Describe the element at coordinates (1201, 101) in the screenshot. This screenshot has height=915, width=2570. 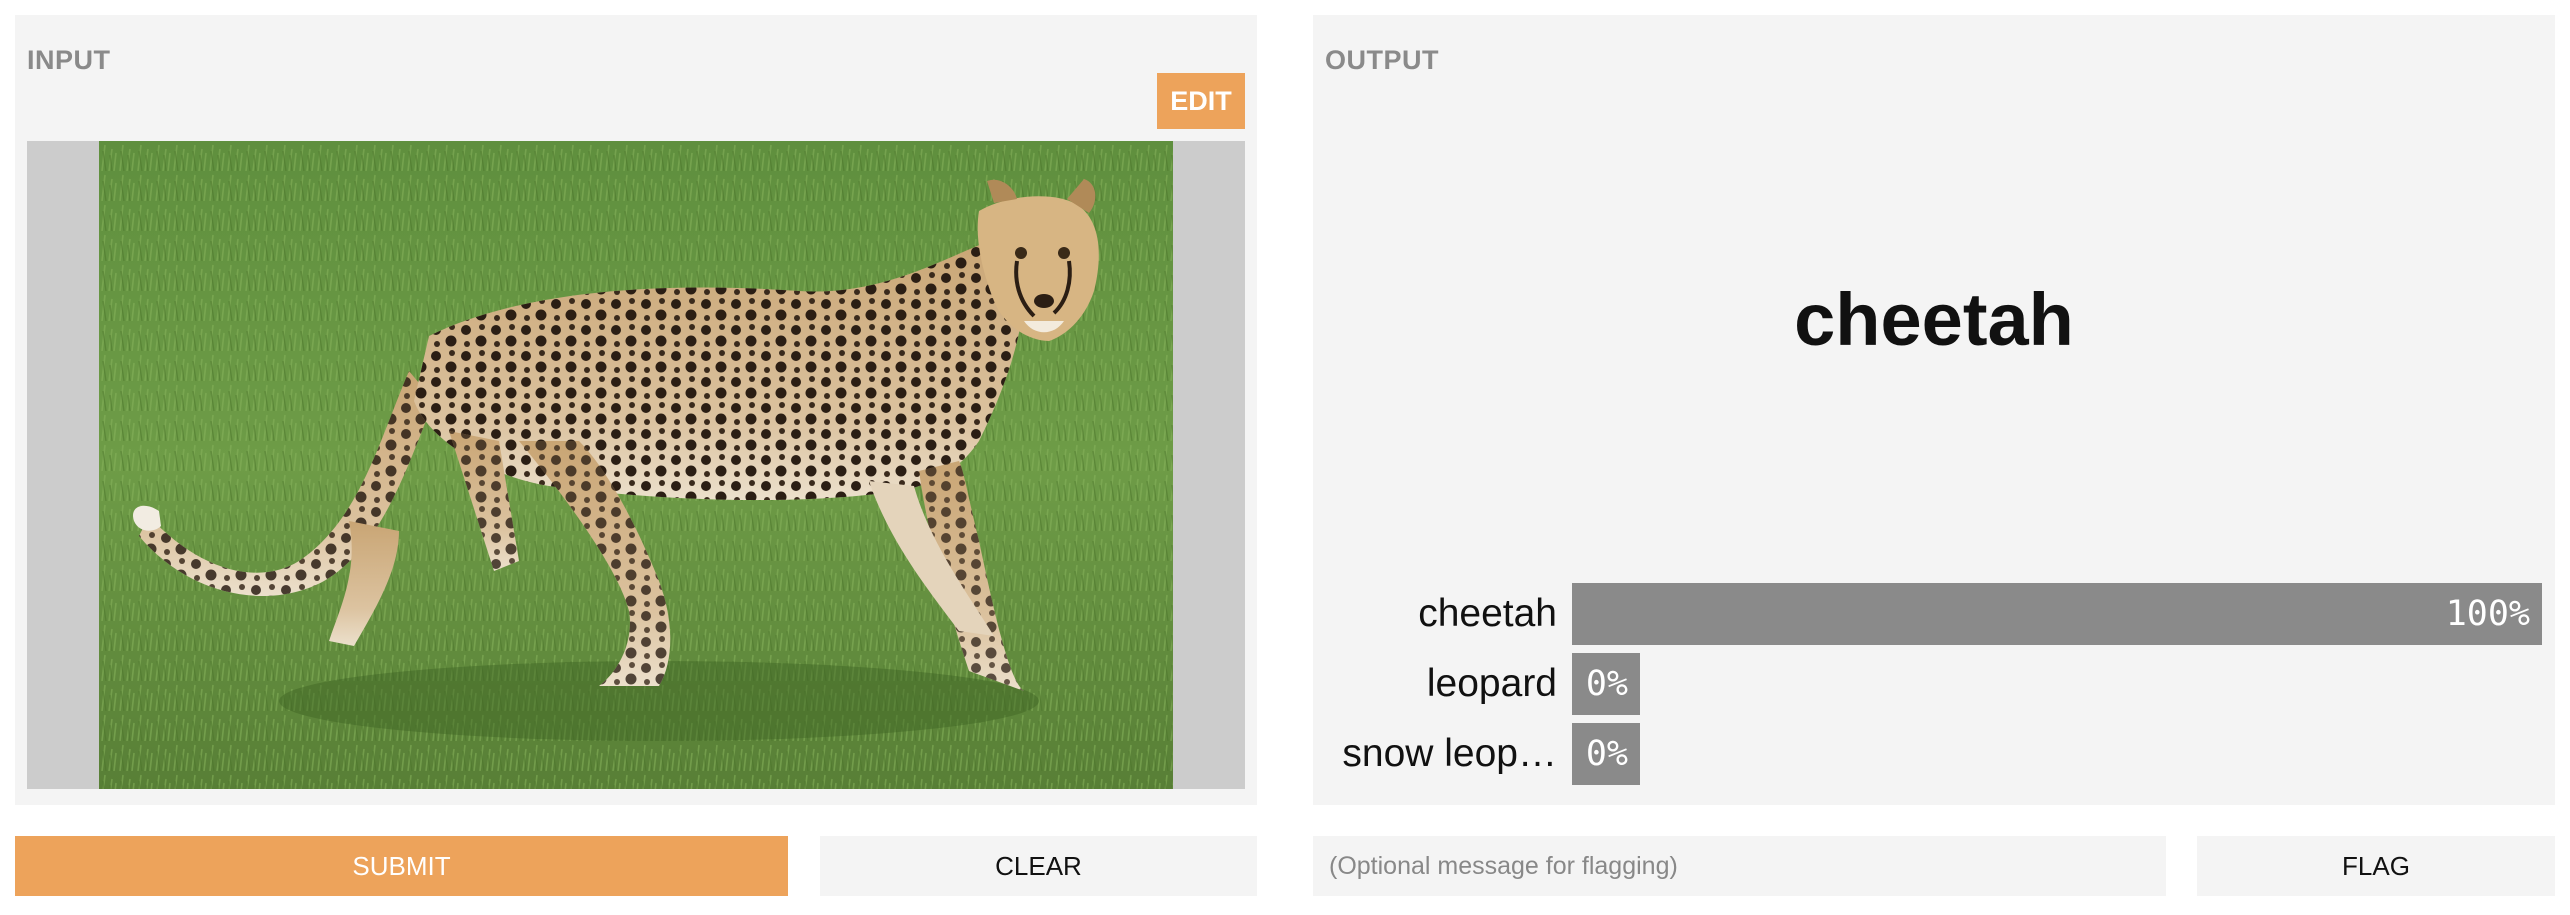
I see `edit-button: EDIT` at that location.